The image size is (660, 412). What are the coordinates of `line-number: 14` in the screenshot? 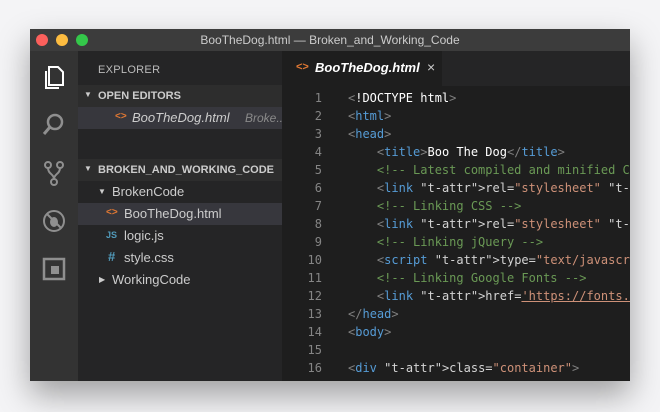 It's located at (314, 332).